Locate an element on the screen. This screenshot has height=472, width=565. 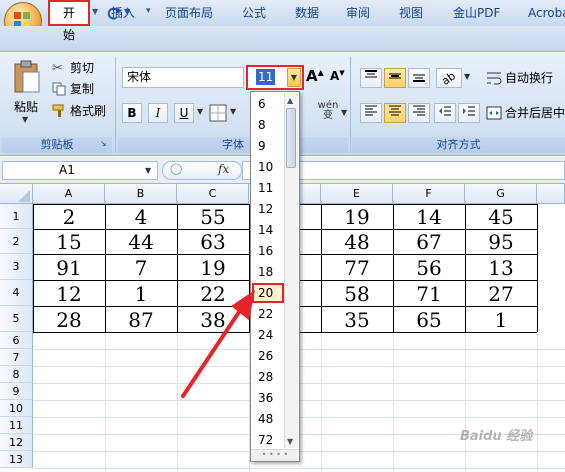
cell-e4: 58 is located at coordinates (357, 294).